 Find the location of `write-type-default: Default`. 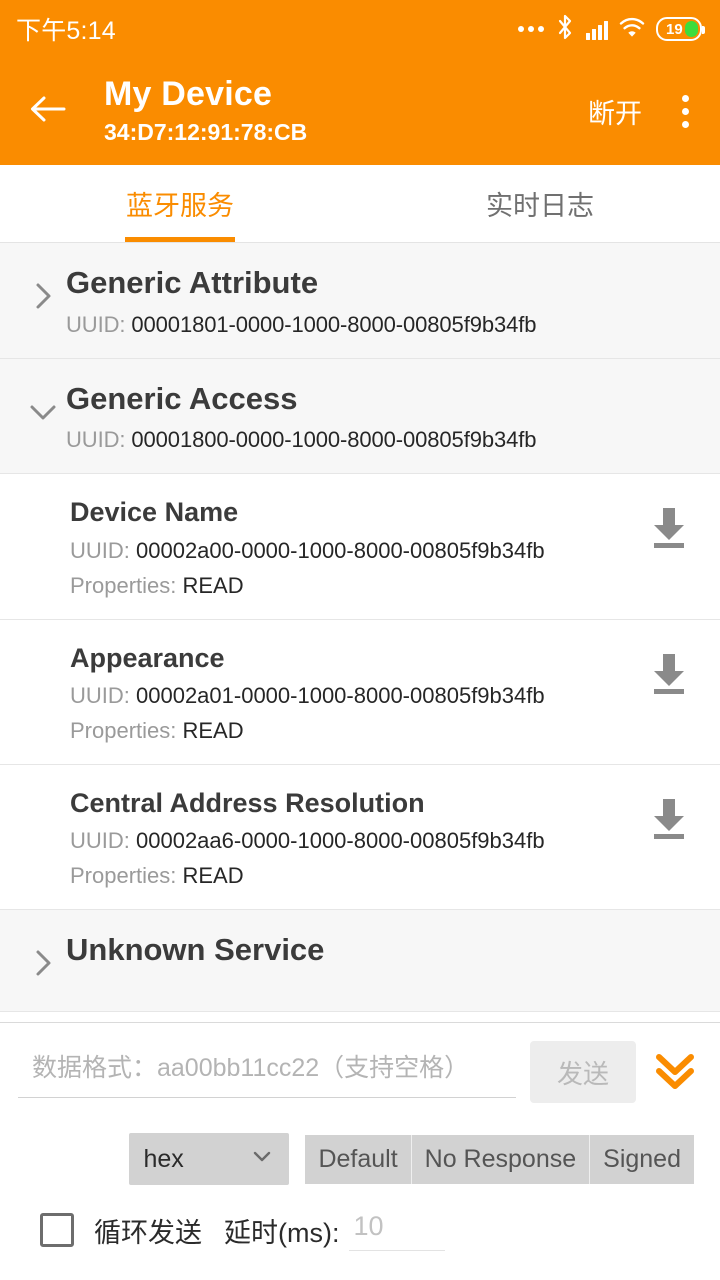

write-type-default: Default is located at coordinates (358, 1159).